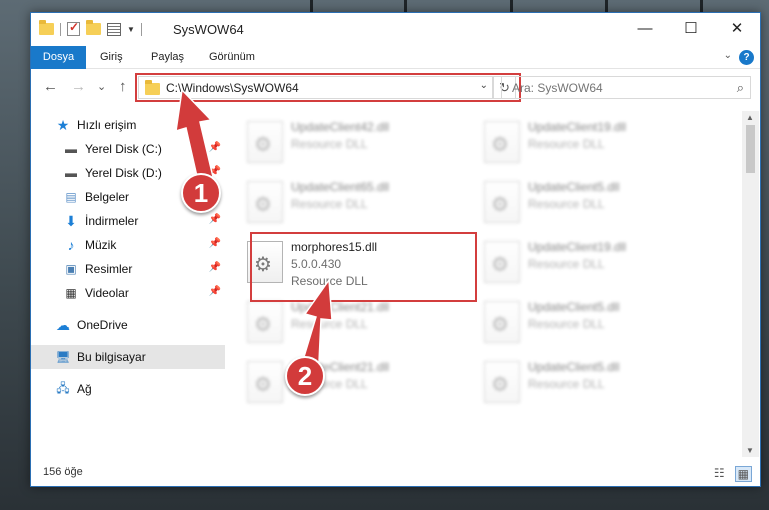 The width and height of the screenshot is (769, 510). Describe the element at coordinates (395, 57) in the screenshot. I see `ribbon-tabs: Dosya Giriş Paylaş Görünüm ⌄ ?` at that location.